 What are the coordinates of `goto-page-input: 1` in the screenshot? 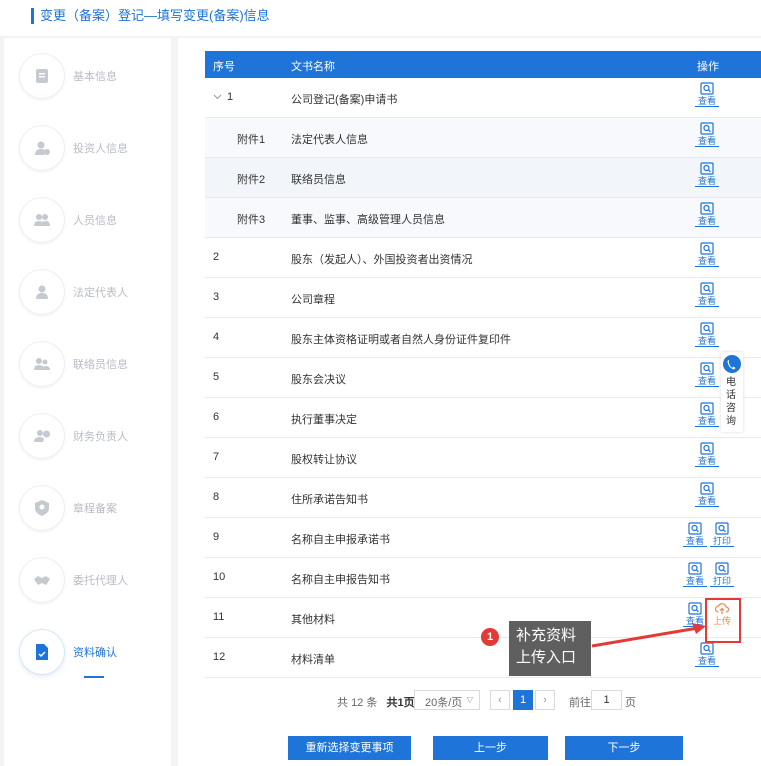 It's located at (606, 700).